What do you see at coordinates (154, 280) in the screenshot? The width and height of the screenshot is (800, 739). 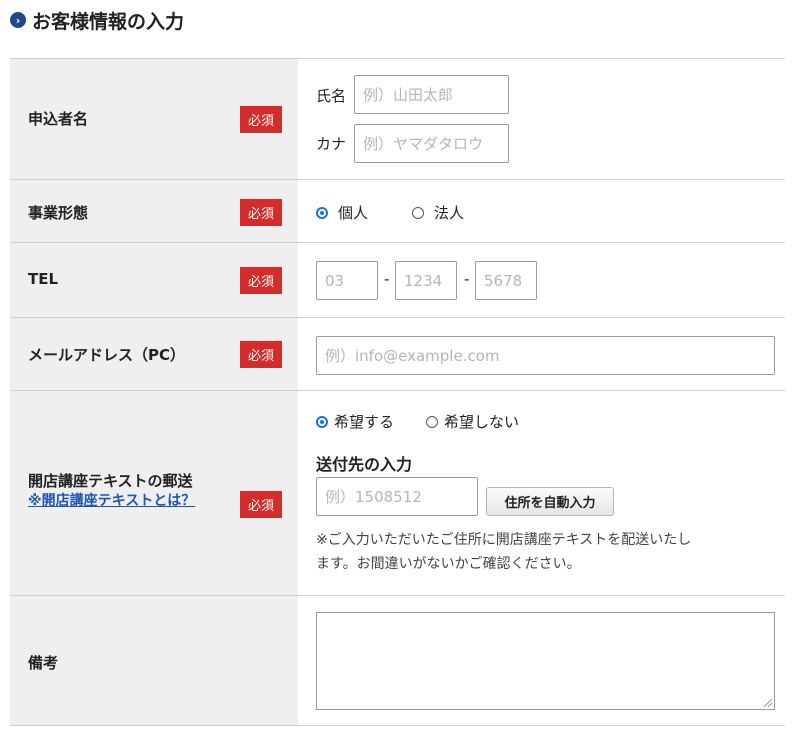 I see `row-header: TEL 必須` at bounding box center [154, 280].